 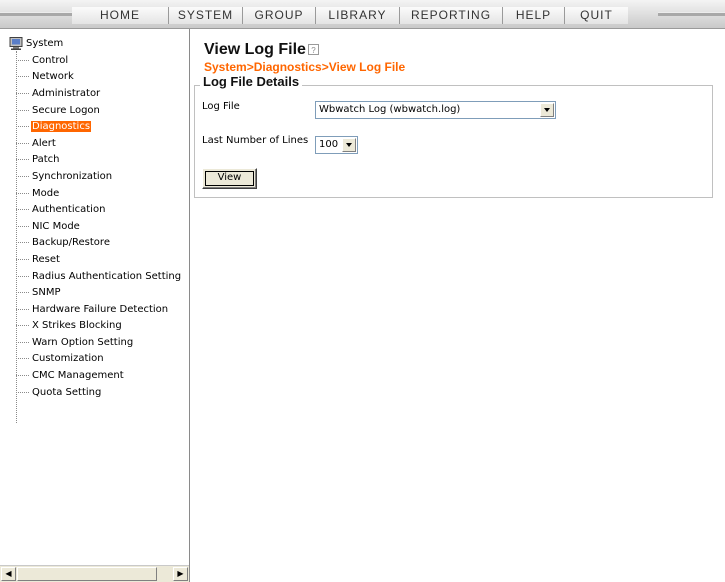 I want to click on scroll-right-arrow-icon: ▶, so click(x=180, y=574).